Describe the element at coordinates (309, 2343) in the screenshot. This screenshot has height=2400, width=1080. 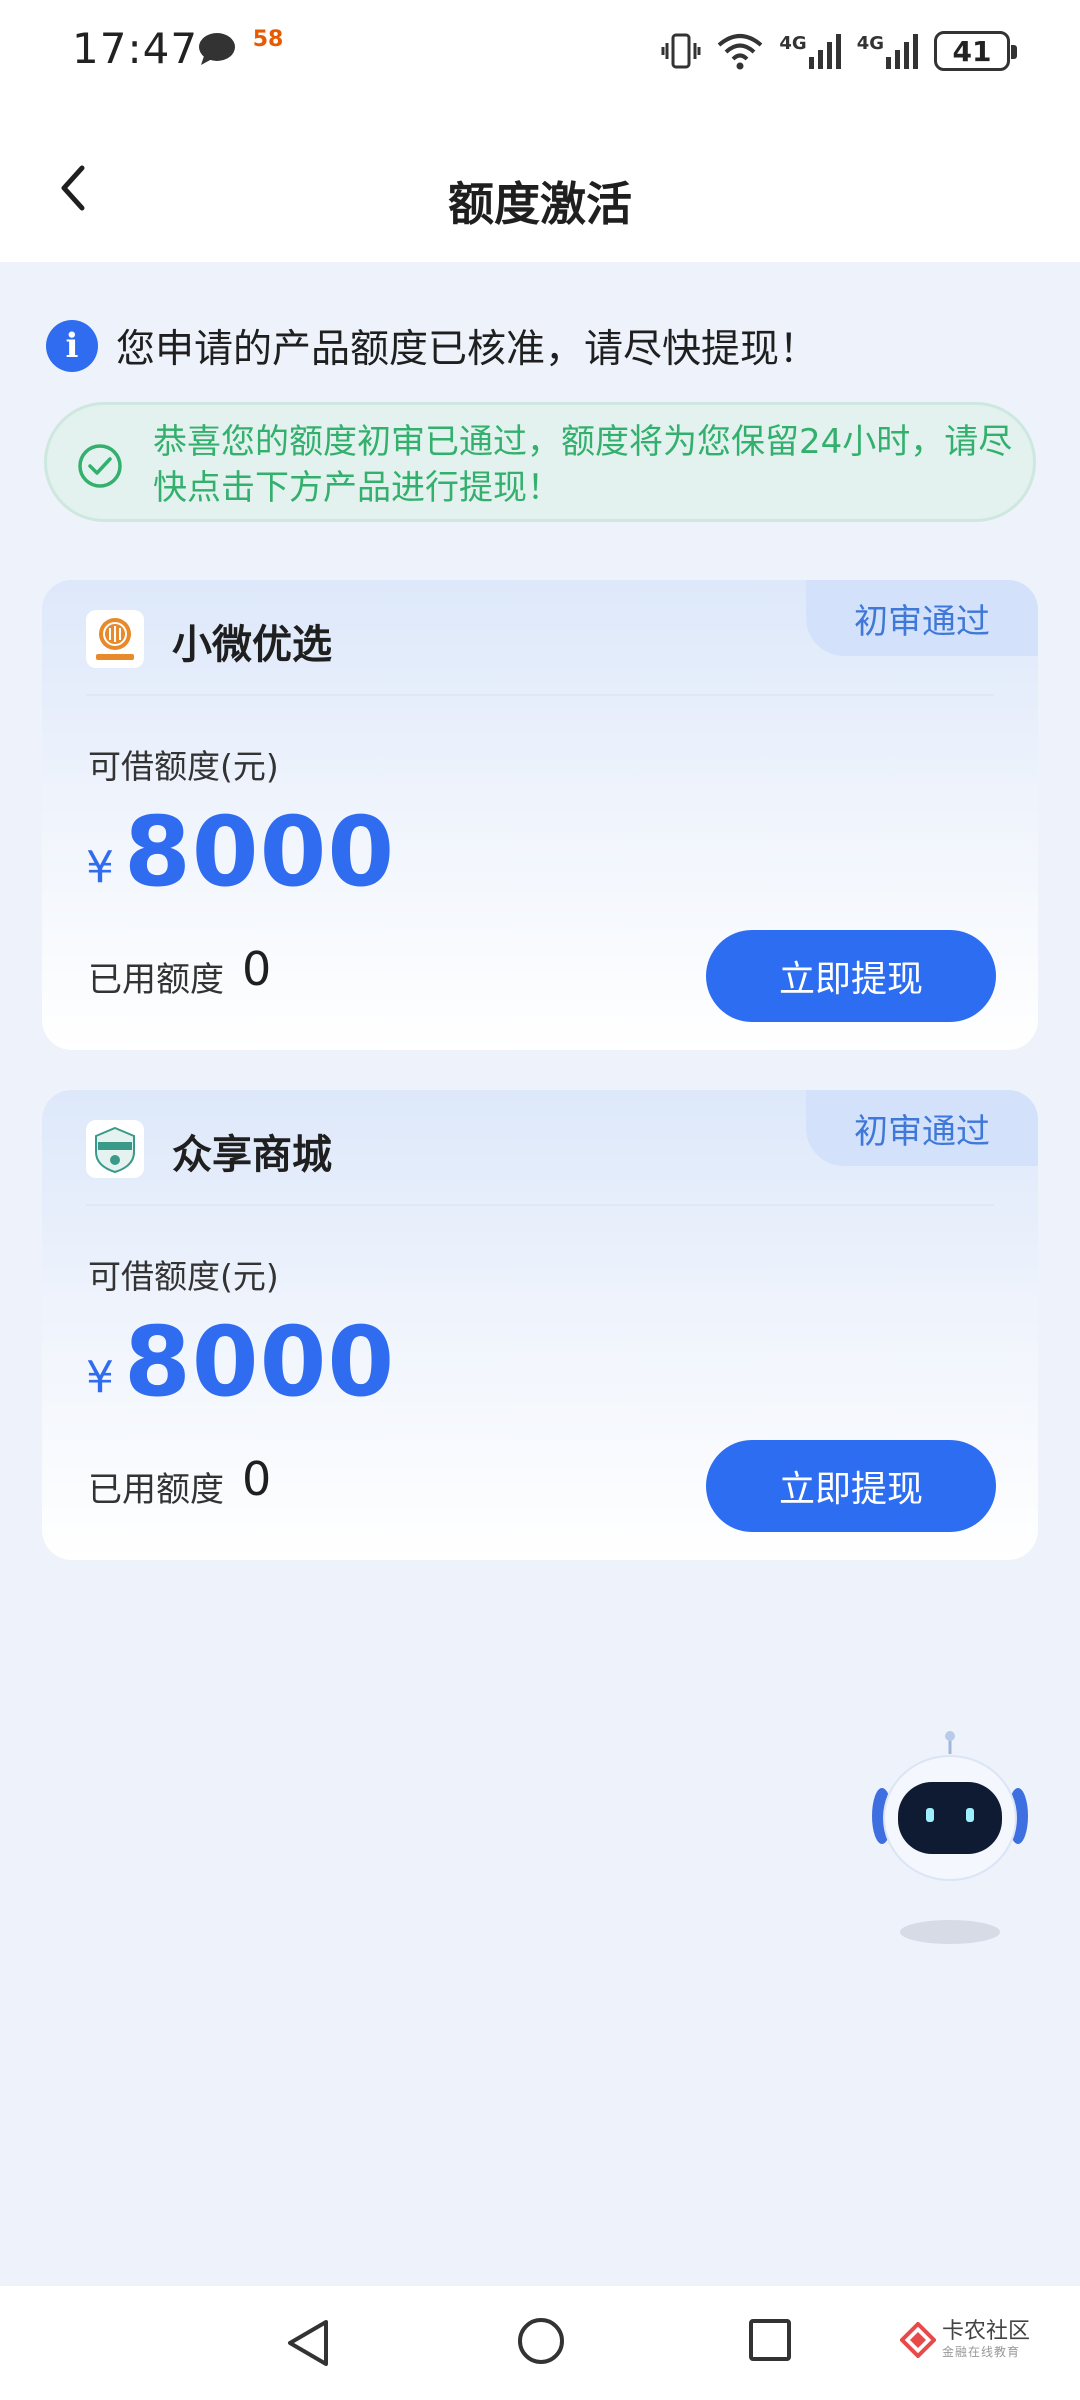
I see `nav-back-icon` at that location.